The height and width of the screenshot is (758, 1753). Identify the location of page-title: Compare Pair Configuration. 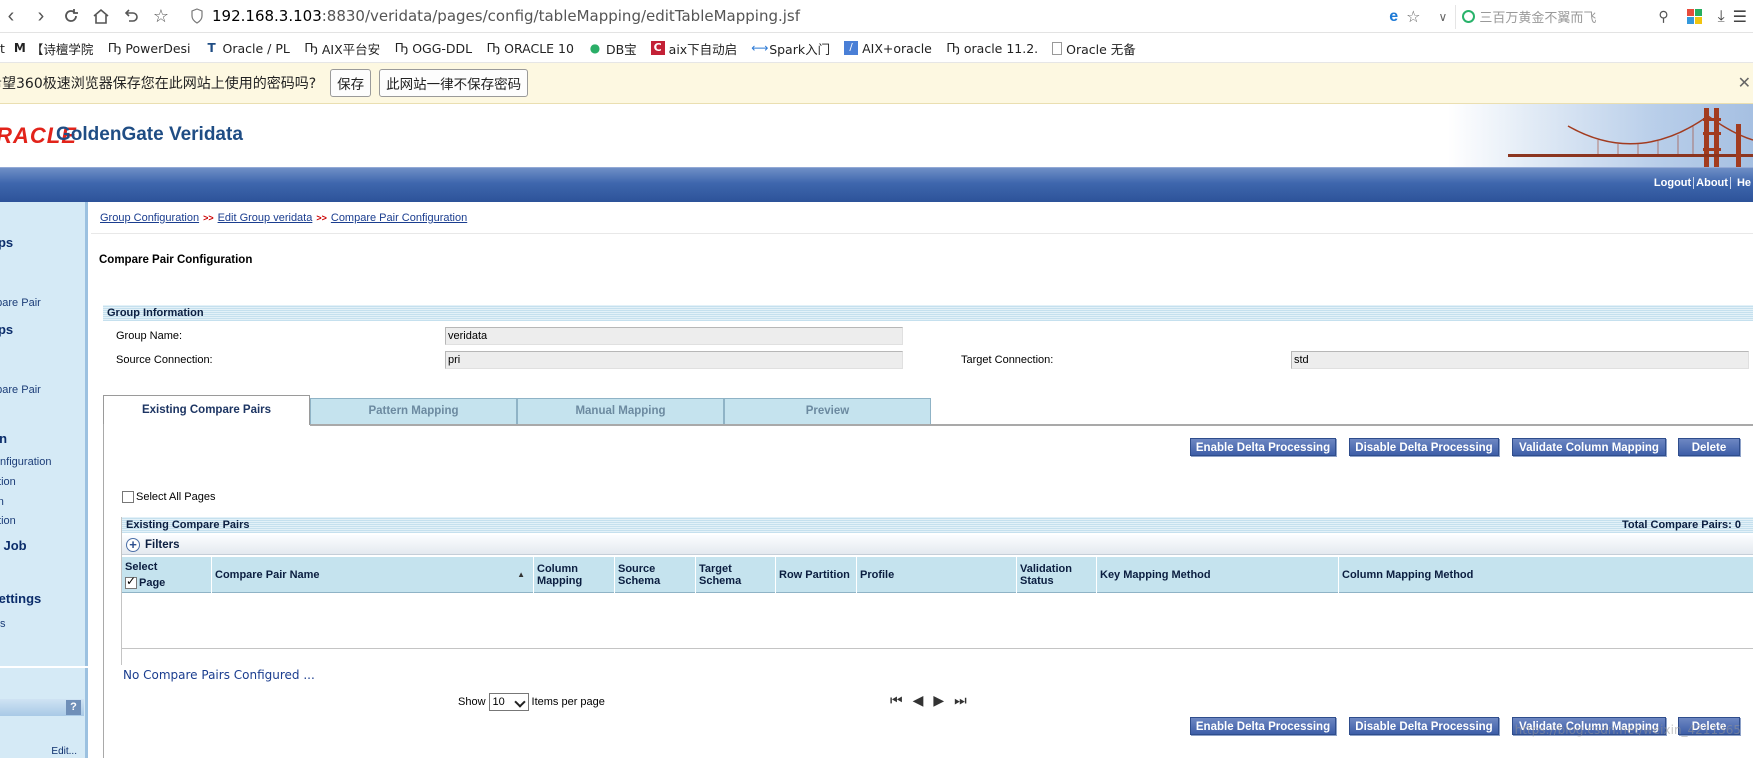
(176, 260).